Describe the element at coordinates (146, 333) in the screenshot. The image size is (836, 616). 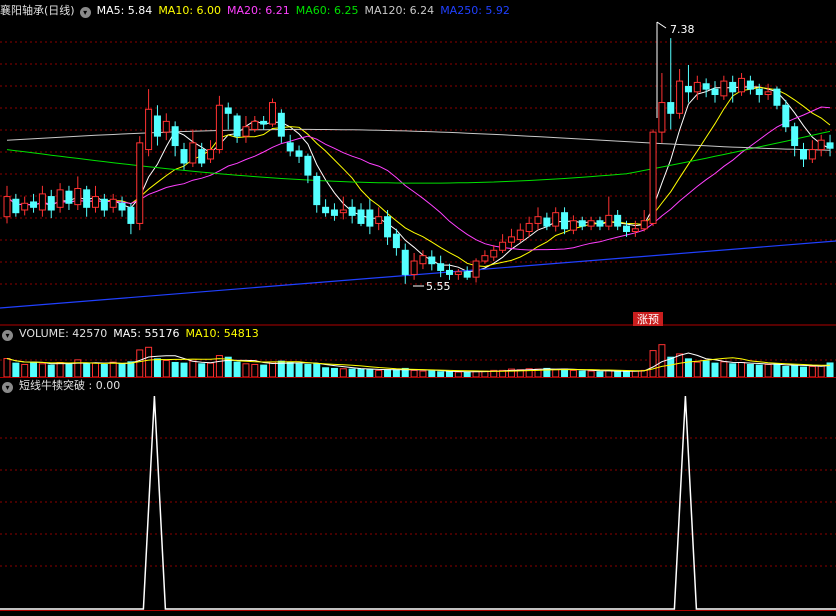
I see `volume-ma5-label: MA5: 55176` at that location.